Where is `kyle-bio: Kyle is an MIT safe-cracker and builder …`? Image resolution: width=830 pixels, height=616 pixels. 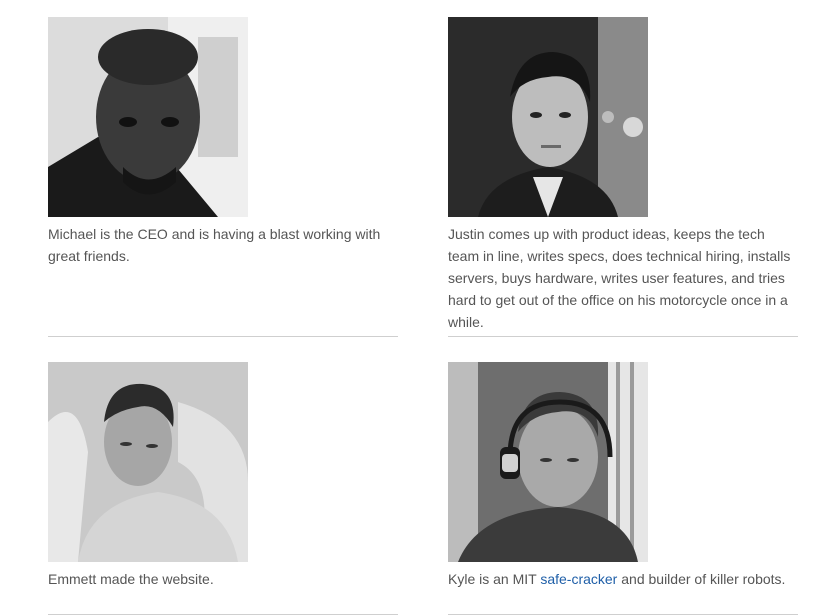 kyle-bio: Kyle is an MIT safe-cracker and builder … is located at coordinates (623, 579).